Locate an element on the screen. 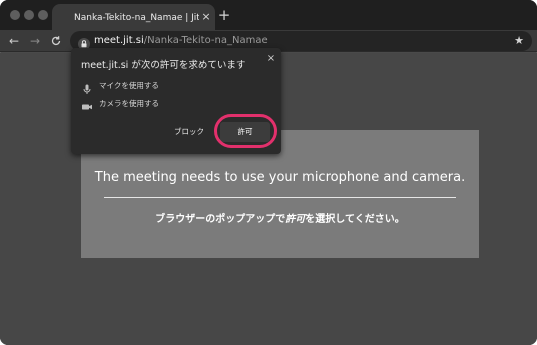 The height and width of the screenshot is (345, 537). window-zoom-dot is located at coordinates (43, 15).